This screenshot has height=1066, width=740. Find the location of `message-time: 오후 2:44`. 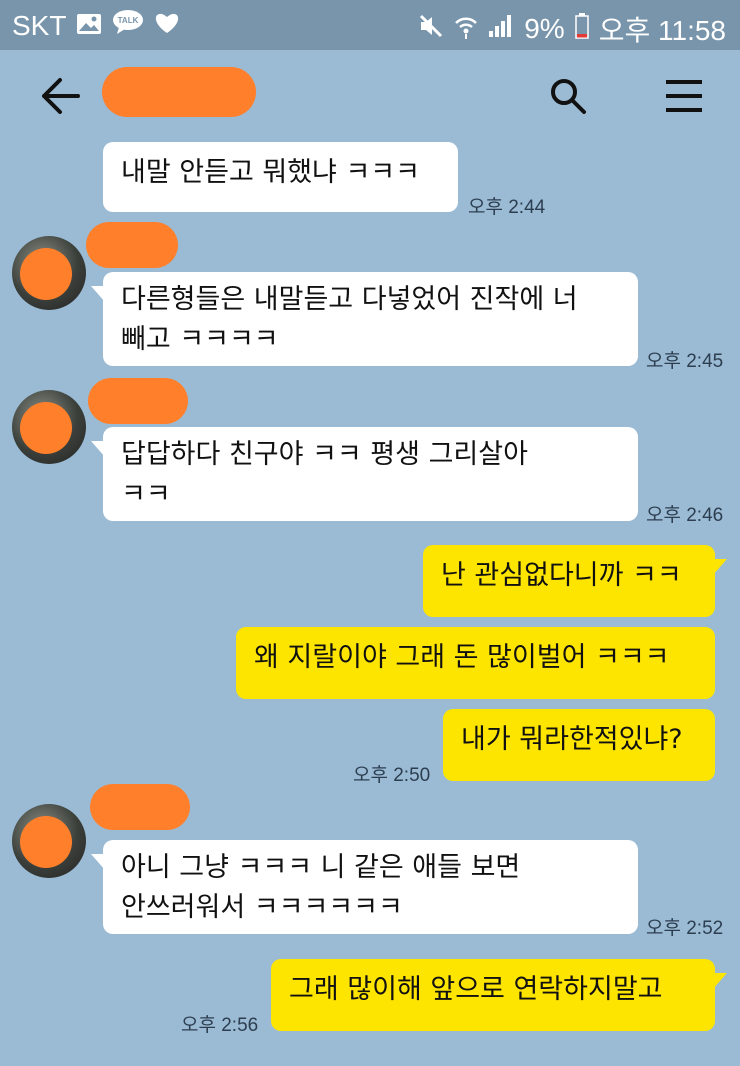

message-time: 오후 2:44 is located at coordinates (507, 207).